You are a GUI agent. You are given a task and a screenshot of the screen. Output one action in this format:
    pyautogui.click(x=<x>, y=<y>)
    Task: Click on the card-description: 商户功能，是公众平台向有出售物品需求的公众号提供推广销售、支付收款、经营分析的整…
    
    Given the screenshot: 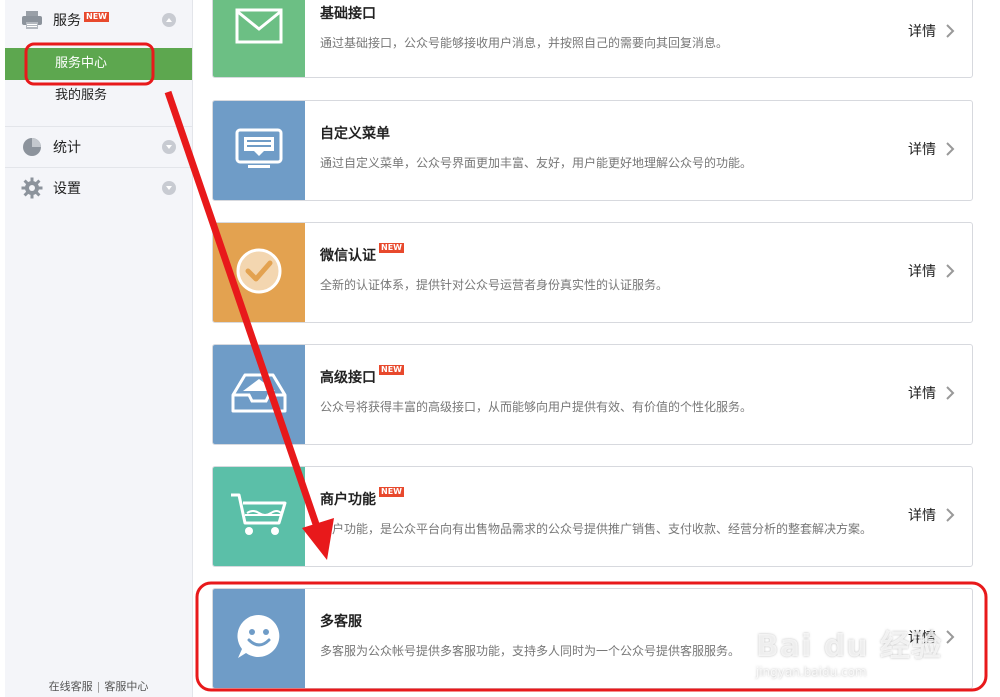 What is the action you would take?
    pyautogui.click(x=596, y=529)
    